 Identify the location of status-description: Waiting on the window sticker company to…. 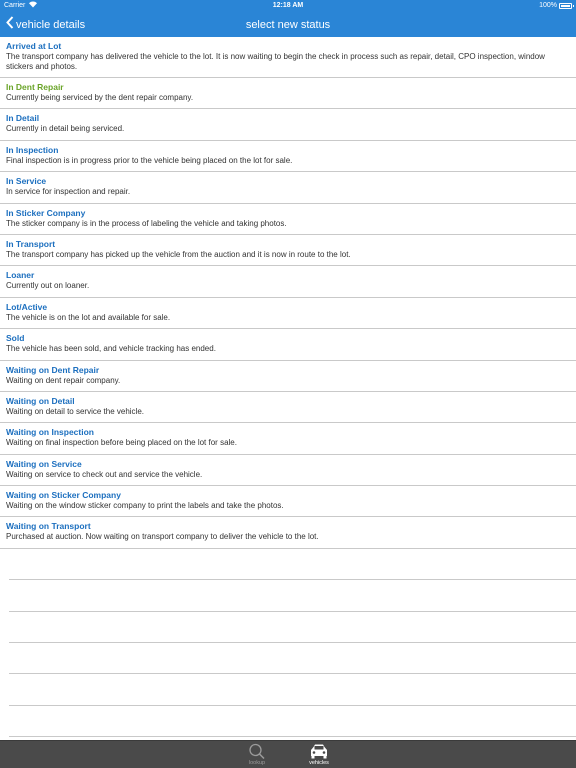
(145, 506).